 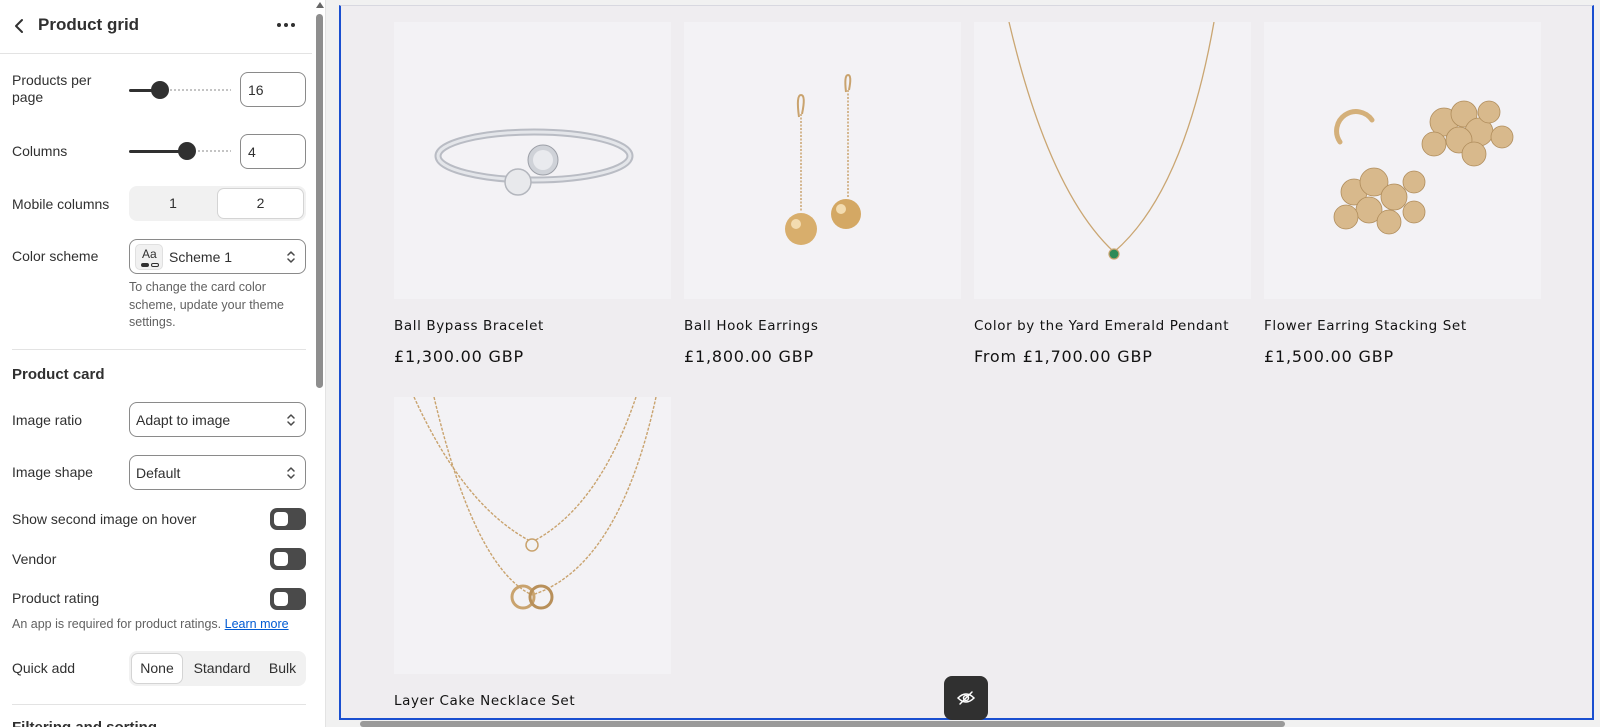 I want to click on preview-horizontal-scrollbar, so click(x=822, y=724).